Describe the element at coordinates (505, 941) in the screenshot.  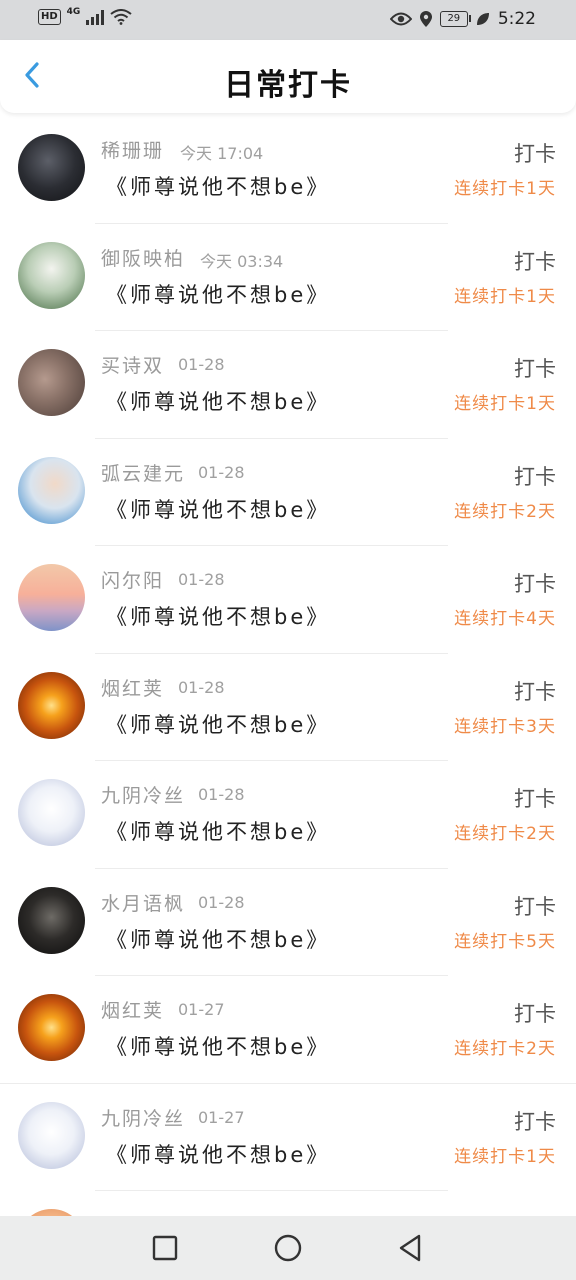
I see `streak-label: 连续打卡5天` at that location.